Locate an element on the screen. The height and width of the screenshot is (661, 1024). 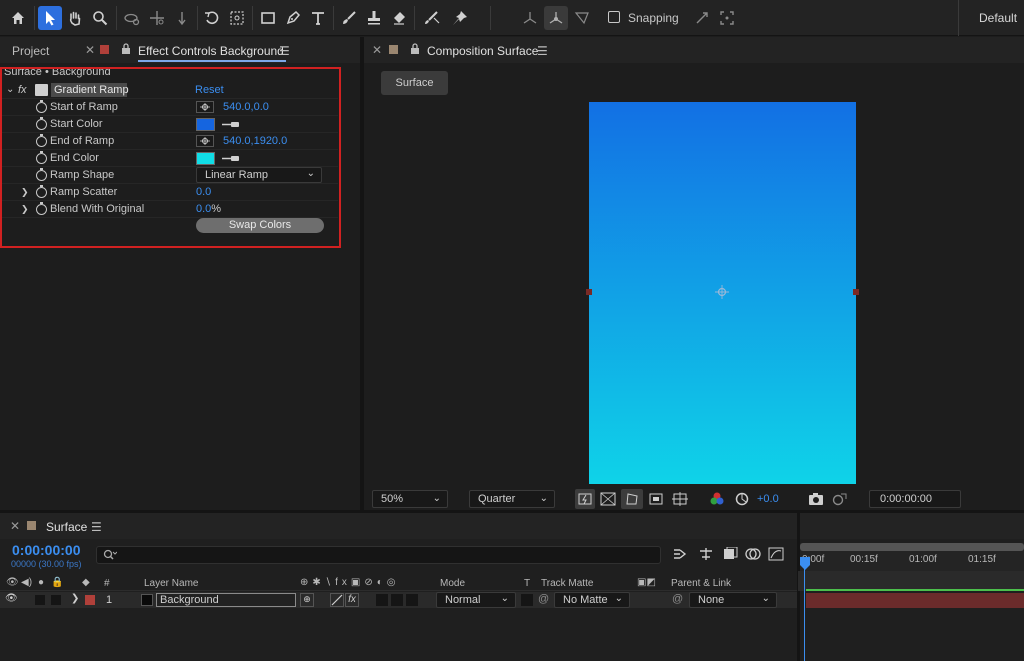
layer-duration-bar is located at coordinates (915, 600).